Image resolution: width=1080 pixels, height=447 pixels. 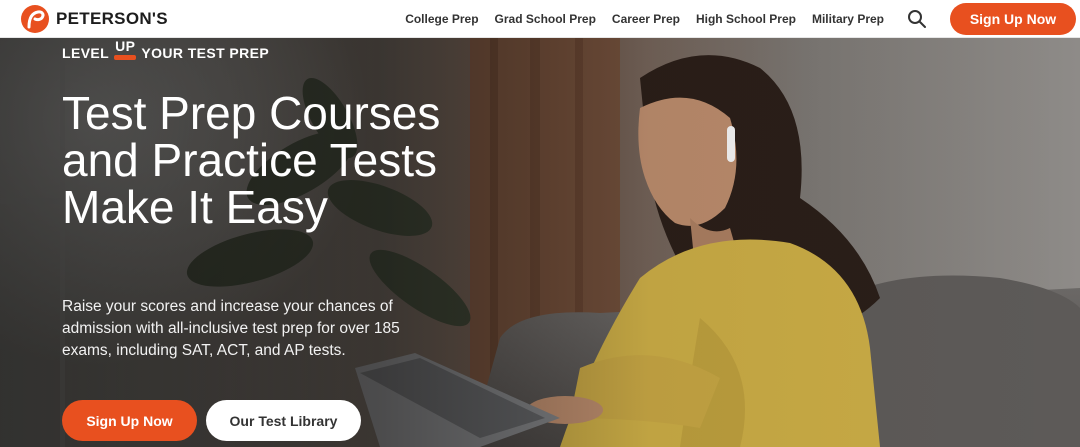 I want to click on brand-name: PETERSON'S, so click(x=112, y=18).